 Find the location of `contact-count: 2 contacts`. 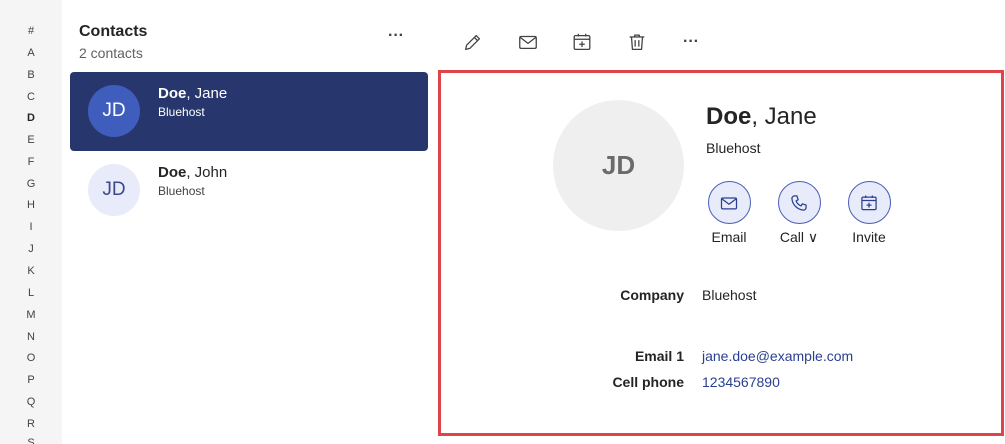

contact-count: 2 contacts is located at coordinates (111, 53).